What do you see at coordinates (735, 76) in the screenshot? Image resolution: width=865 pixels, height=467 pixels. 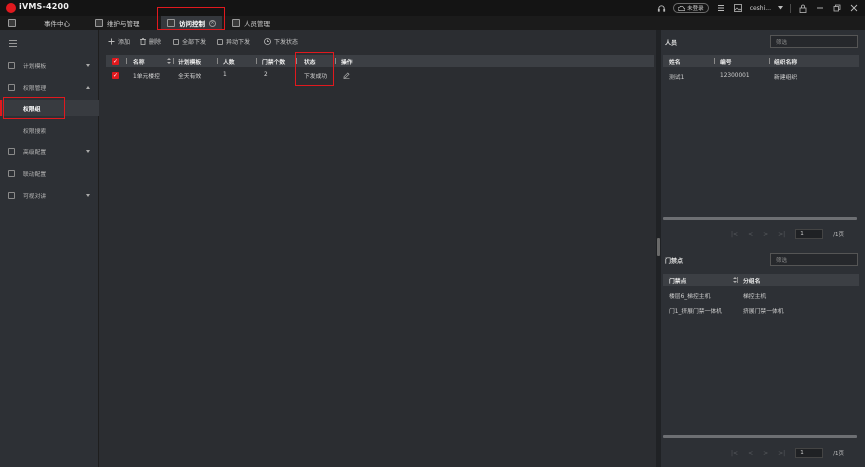 I see `cell-person-id: 12300001` at bounding box center [735, 76].